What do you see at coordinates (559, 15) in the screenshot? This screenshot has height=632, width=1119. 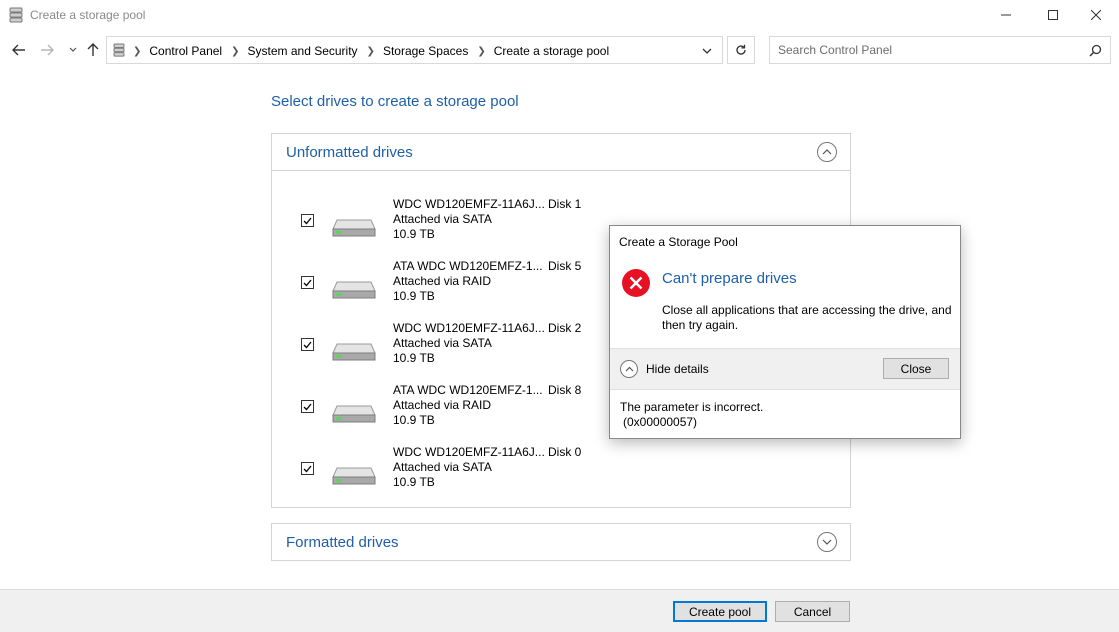 I see `title-bar: Create a storage pool` at bounding box center [559, 15].